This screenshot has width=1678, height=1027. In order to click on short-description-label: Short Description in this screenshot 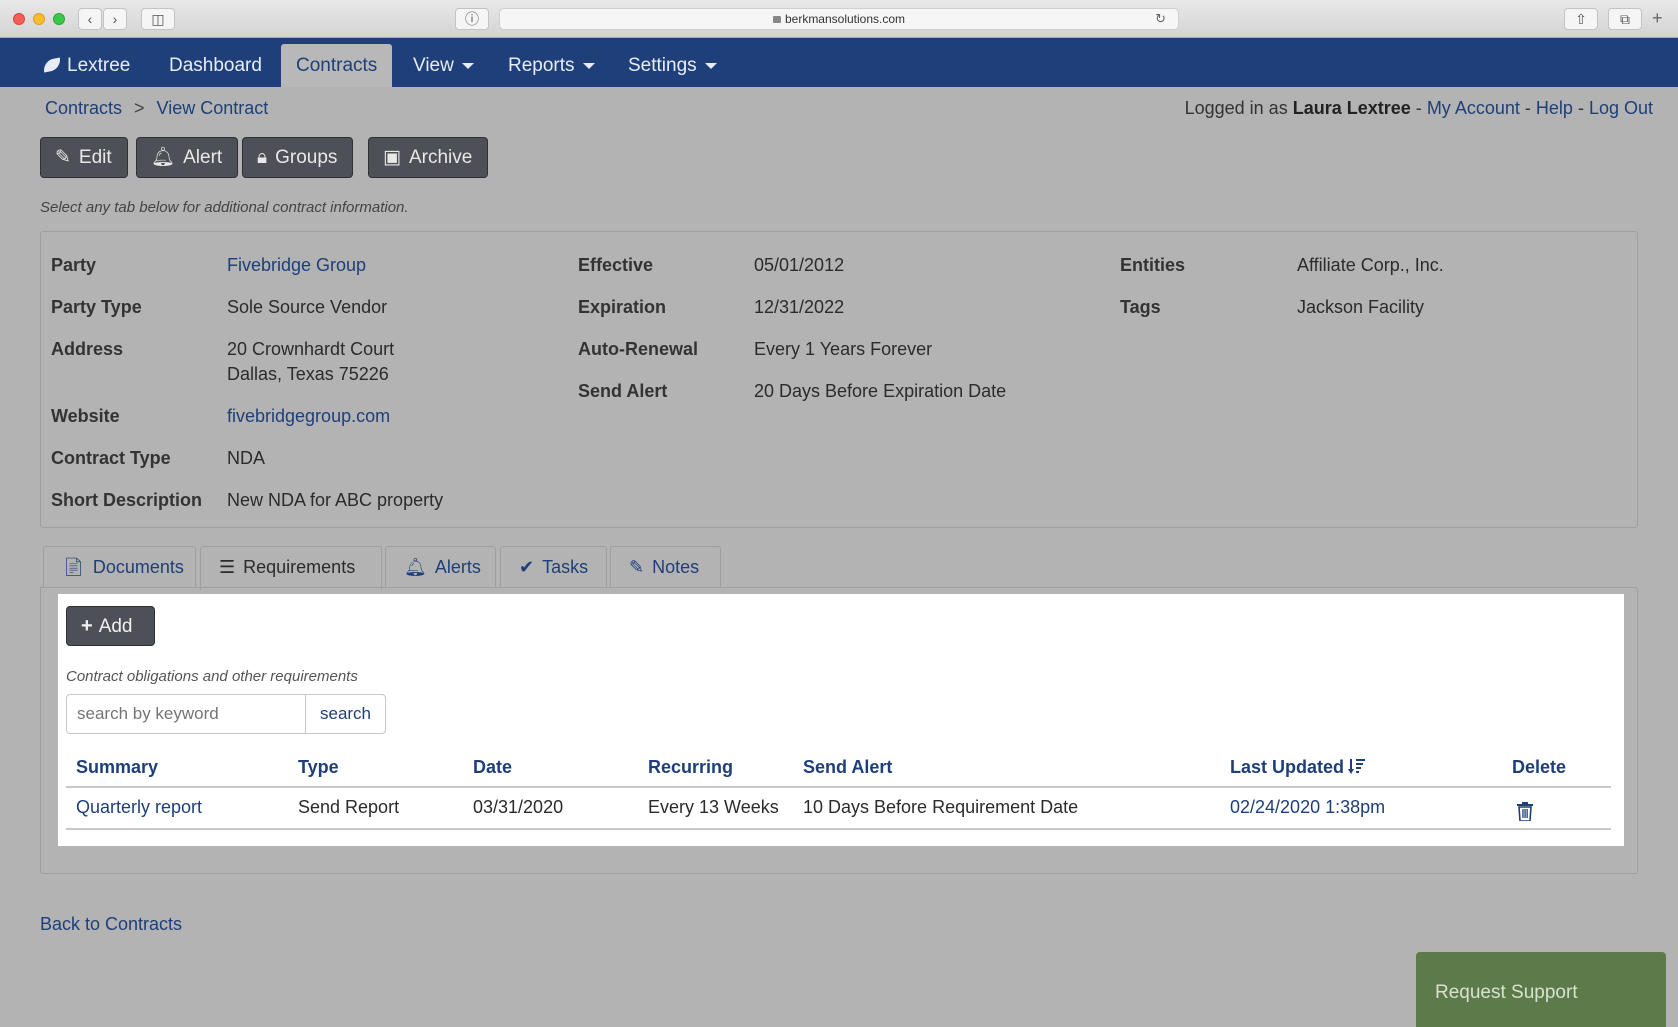, I will do `click(127, 500)`.